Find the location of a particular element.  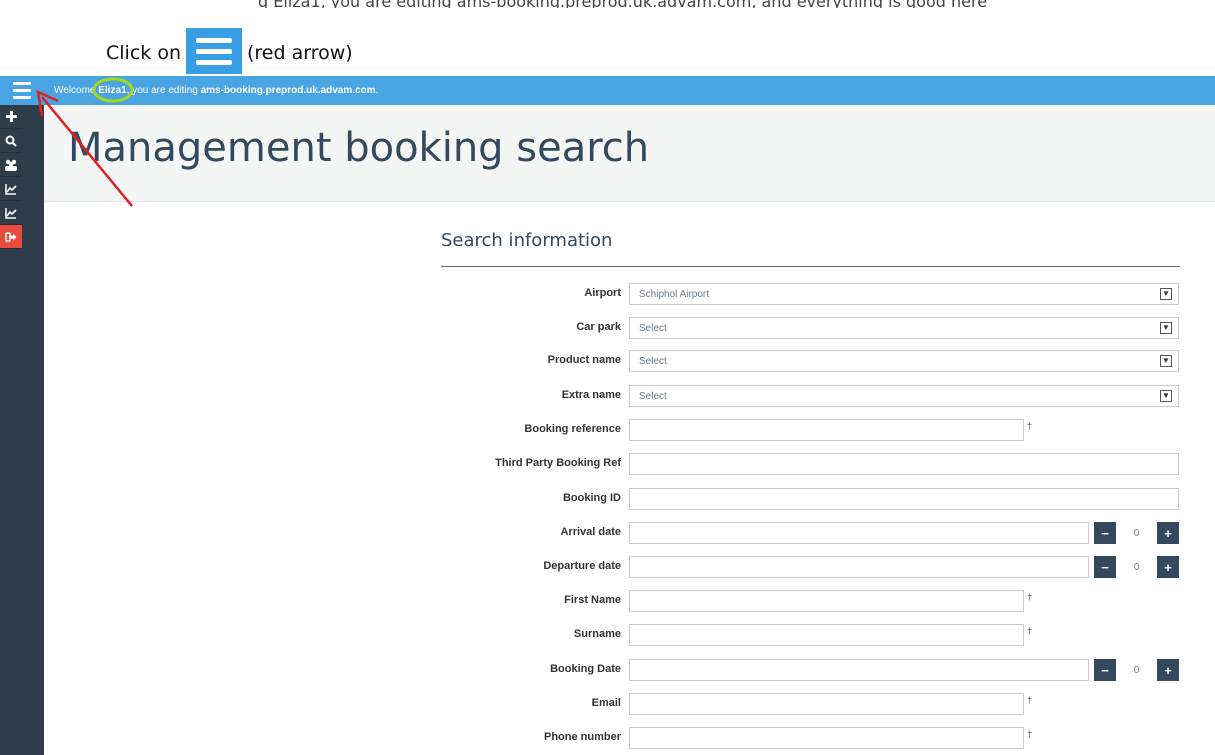

booking-date-input is located at coordinates (859, 670).